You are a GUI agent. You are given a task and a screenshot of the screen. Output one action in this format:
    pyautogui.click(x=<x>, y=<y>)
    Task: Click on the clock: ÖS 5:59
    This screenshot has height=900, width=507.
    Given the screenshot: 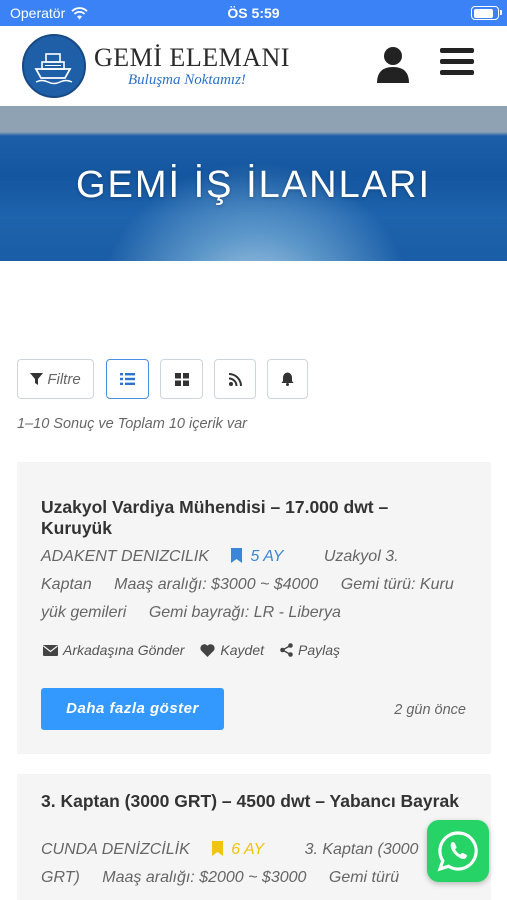 What is the action you would take?
    pyautogui.click(x=253, y=13)
    